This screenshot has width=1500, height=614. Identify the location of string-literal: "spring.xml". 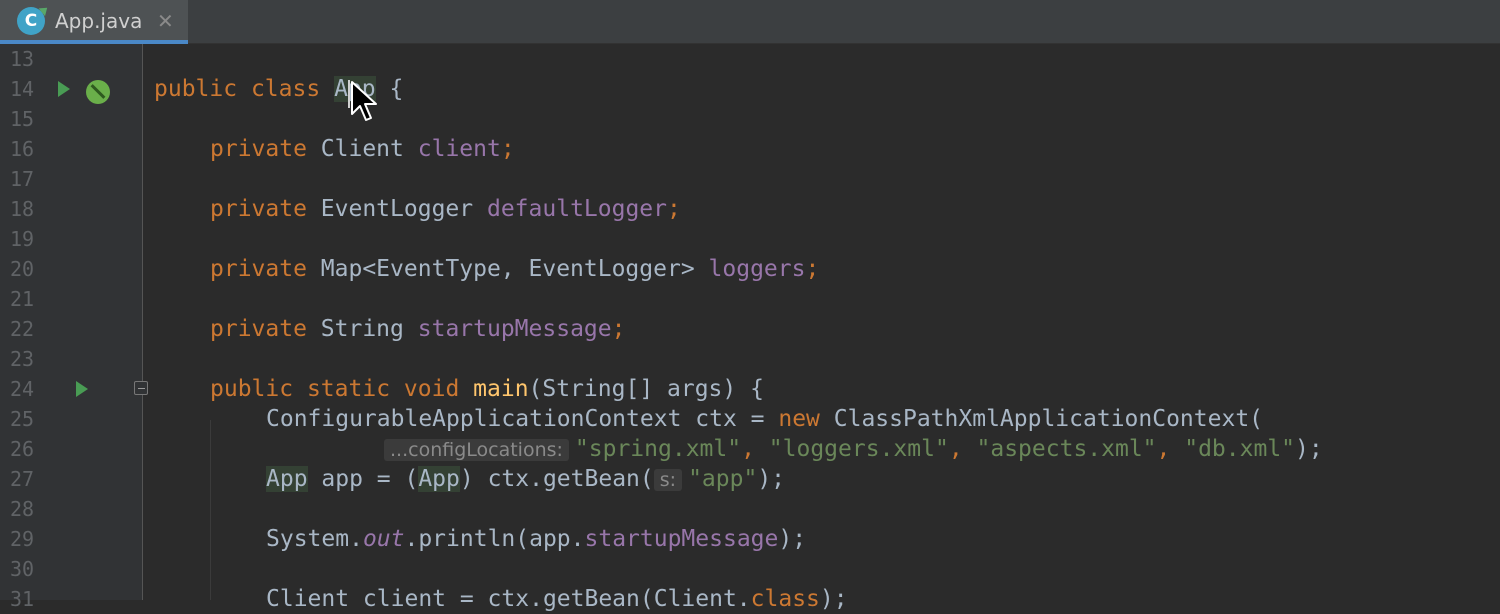
(658, 449).